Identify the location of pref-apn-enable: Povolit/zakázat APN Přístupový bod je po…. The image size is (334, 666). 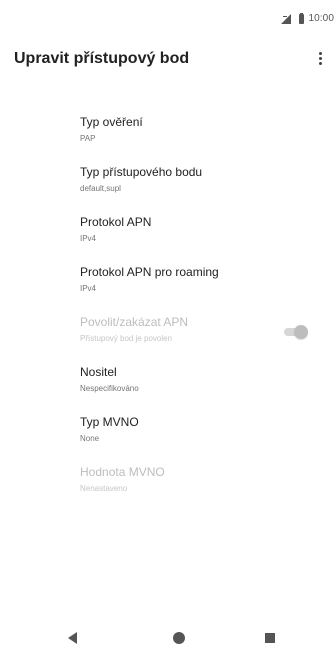
(167, 329).